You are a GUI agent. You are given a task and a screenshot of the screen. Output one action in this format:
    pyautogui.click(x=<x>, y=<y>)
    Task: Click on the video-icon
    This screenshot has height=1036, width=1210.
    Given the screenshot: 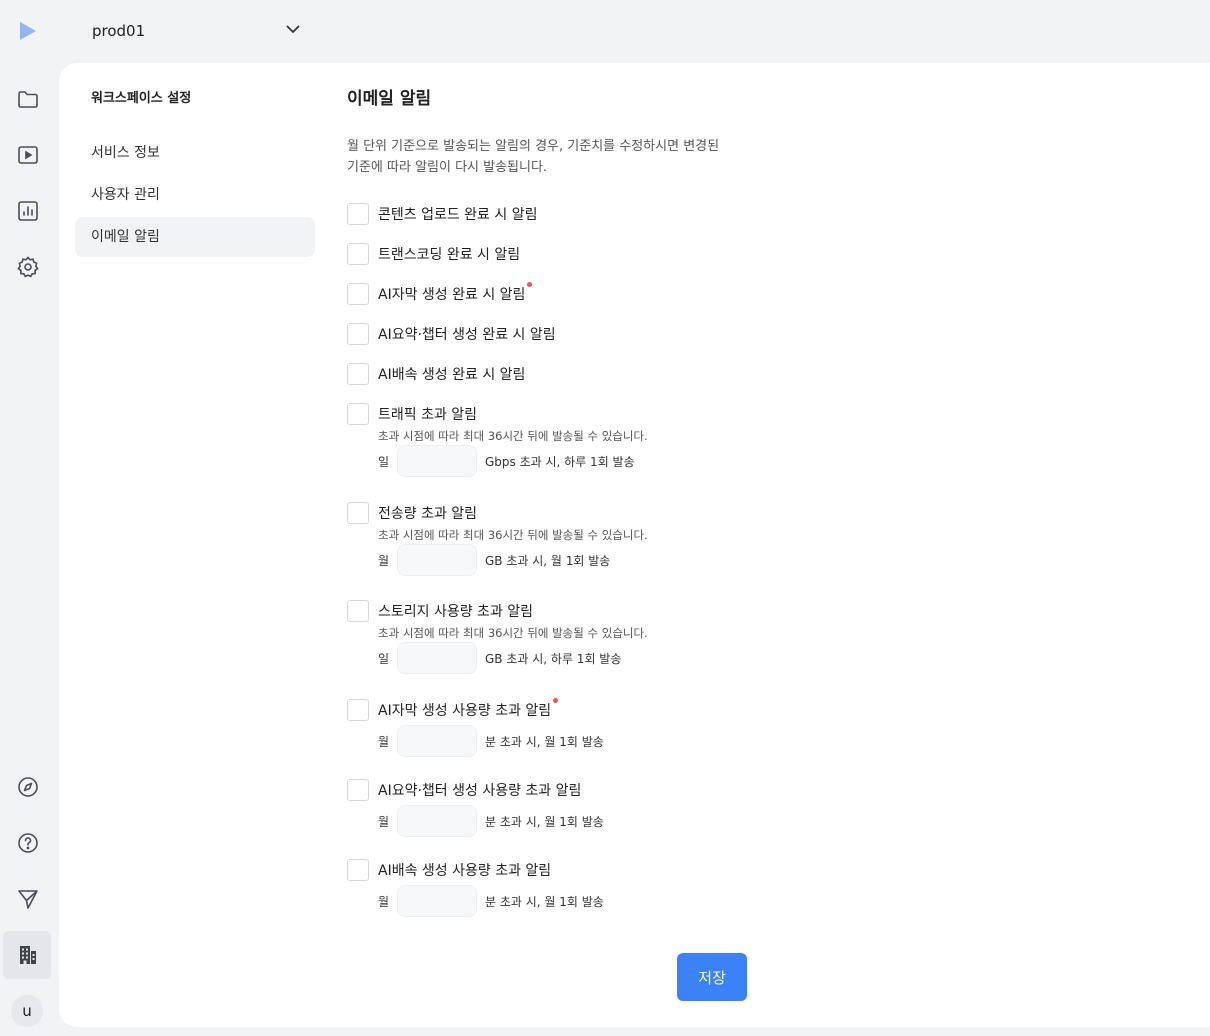 What is the action you would take?
    pyautogui.click(x=28, y=155)
    